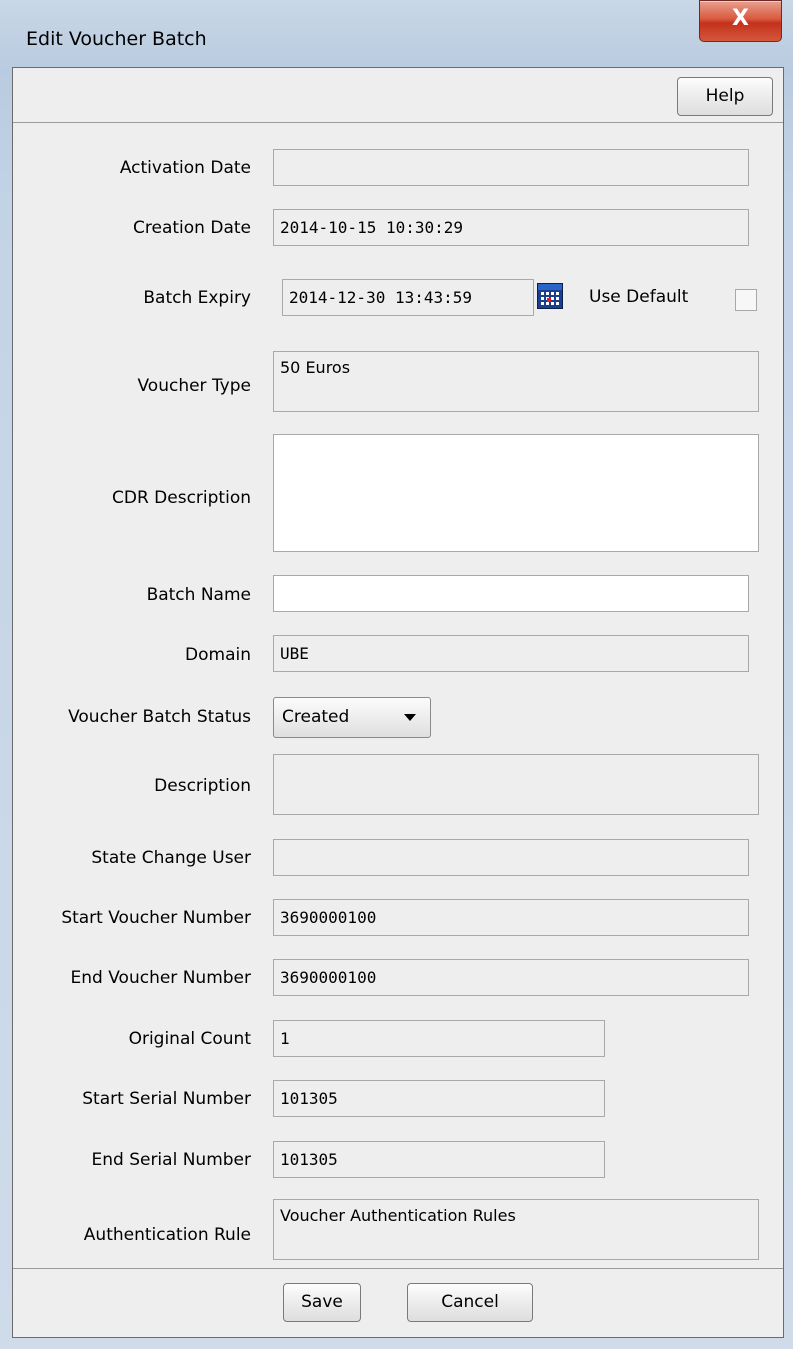 Image resolution: width=793 pixels, height=1349 pixels. Describe the element at coordinates (470, 1302) in the screenshot. I see `cancel-button: Cancel` at that location.